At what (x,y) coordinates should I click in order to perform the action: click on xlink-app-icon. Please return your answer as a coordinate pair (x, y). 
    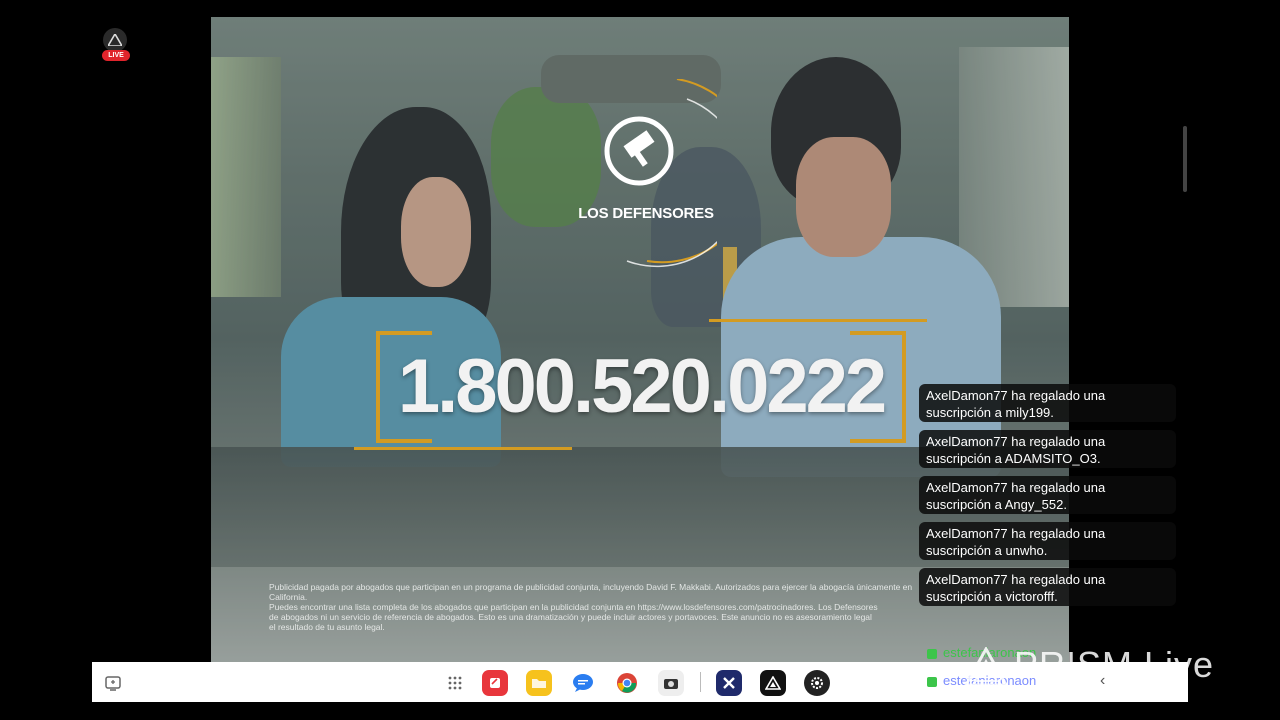
    Looking at the image, I should click on (729, 683).